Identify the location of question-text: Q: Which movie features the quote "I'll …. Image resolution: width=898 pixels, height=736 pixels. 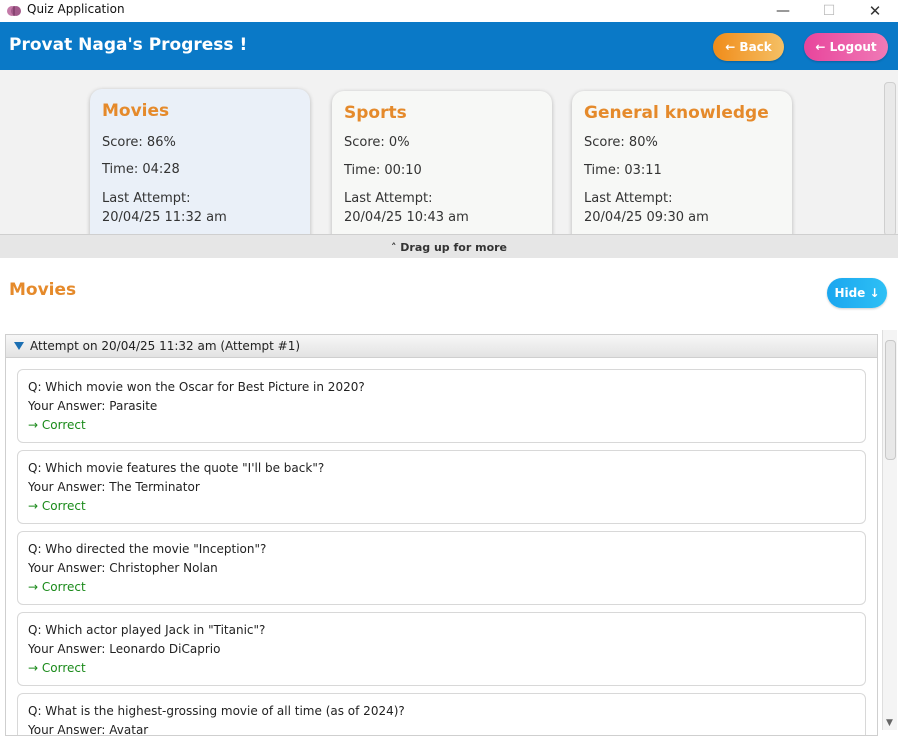
(176, 468).